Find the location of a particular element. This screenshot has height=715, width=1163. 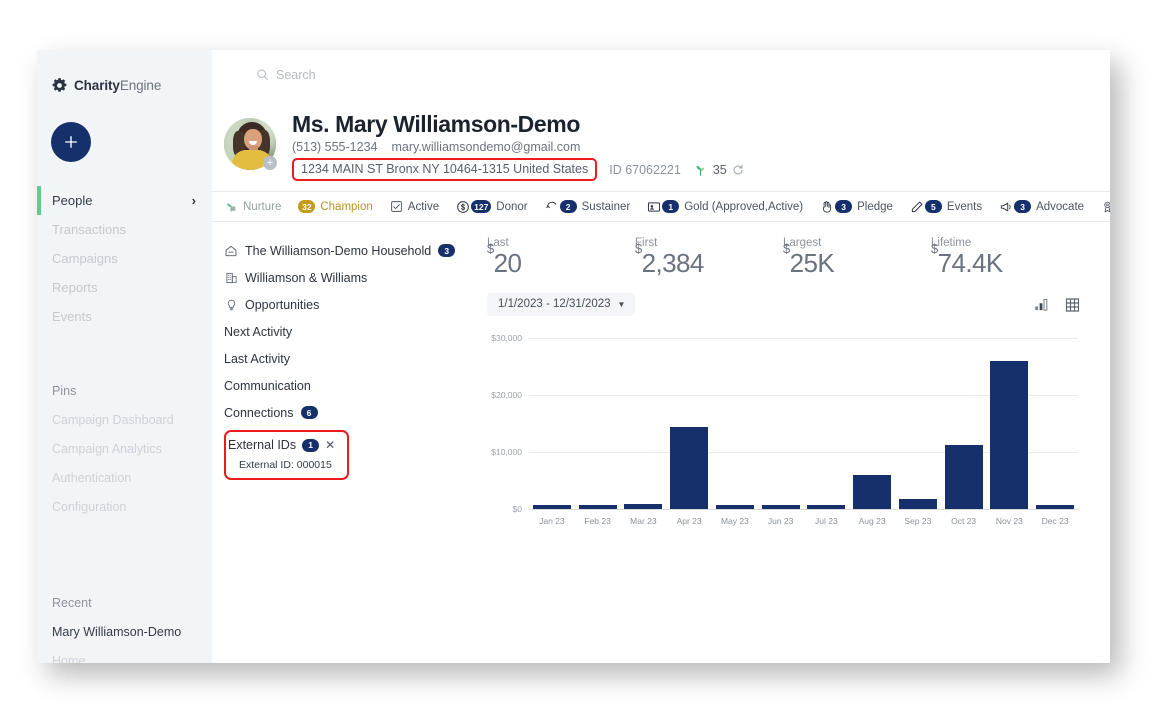

sidebar-item-label: People is located at coordinates (72, 200).